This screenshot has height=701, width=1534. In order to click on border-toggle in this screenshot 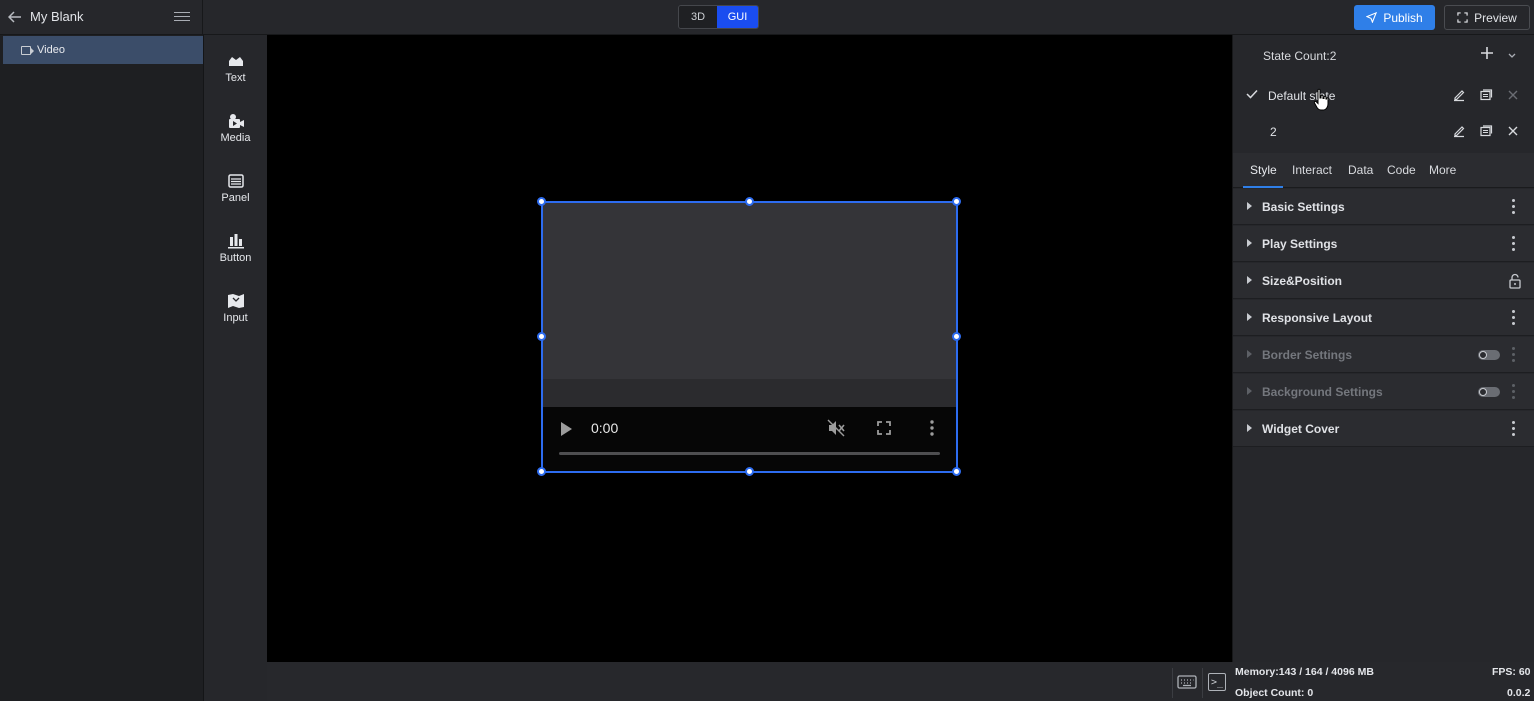, I will do `click(1489, 355)`.